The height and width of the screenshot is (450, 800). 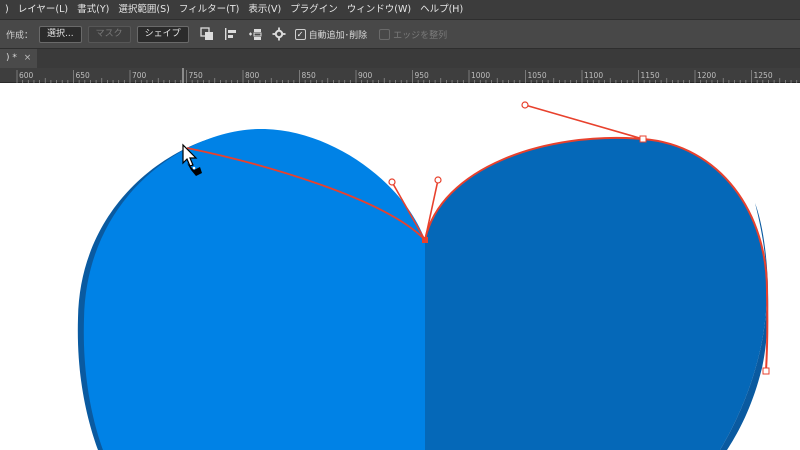 I want to click on anchor-point-selected, so click(x=425, y=240).